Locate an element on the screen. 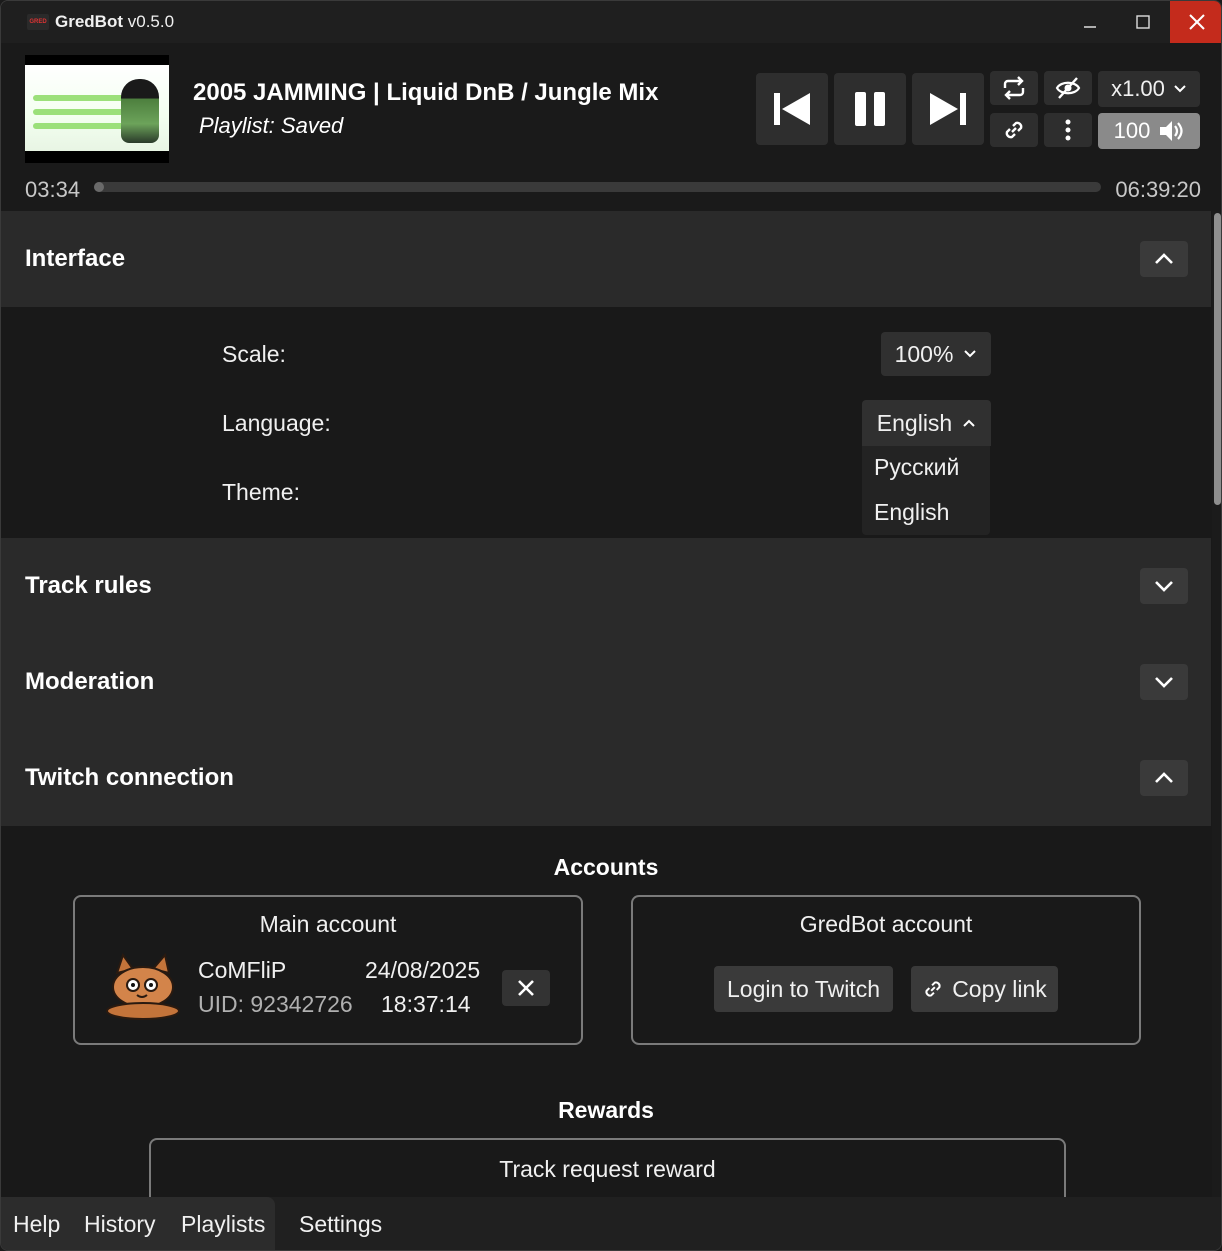  reward-title: Track request reward is located at coordinates (607, 1169).